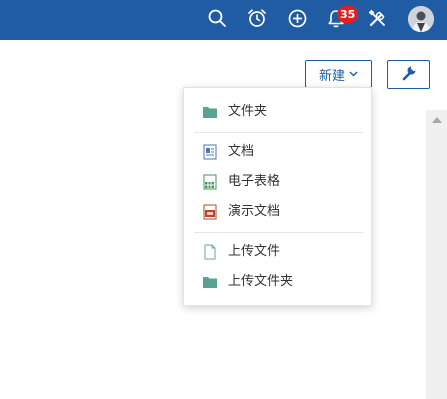  What do you see at coordinates (261, 281) in the screenshot?
I see `menu-item-label: 上传文件夹` at bounding box center [261, 281].